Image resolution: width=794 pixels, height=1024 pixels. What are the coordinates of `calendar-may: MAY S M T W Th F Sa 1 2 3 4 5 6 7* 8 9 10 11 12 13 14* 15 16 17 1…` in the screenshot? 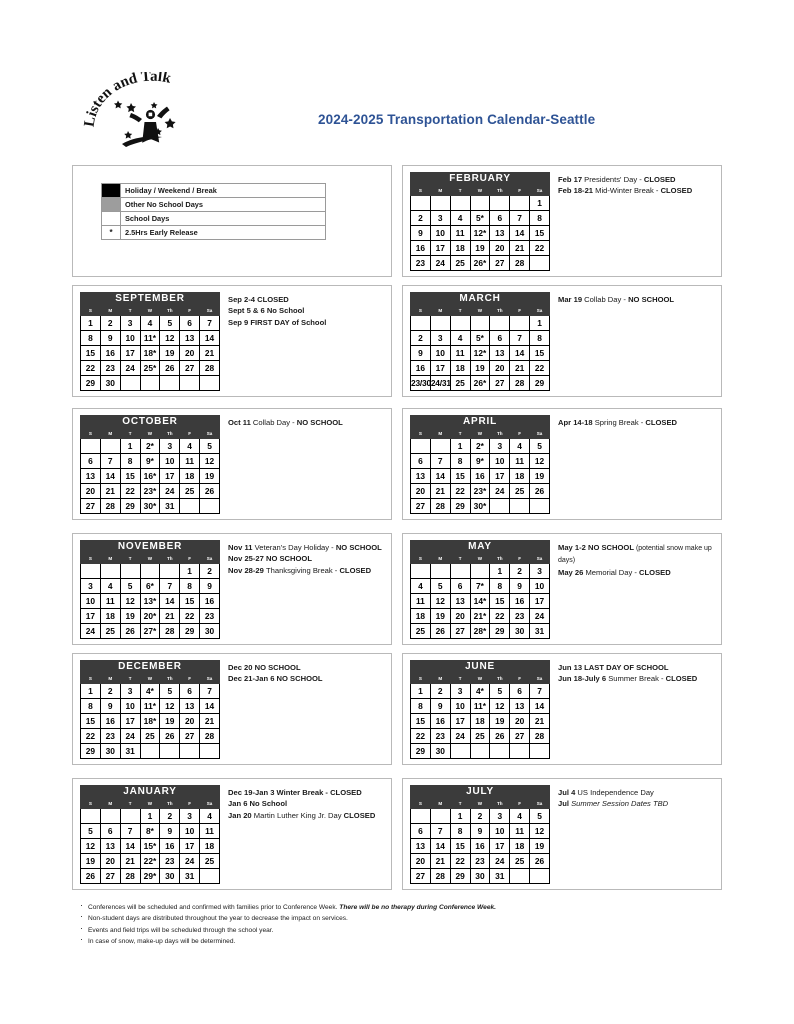 It's located at (480, 589).